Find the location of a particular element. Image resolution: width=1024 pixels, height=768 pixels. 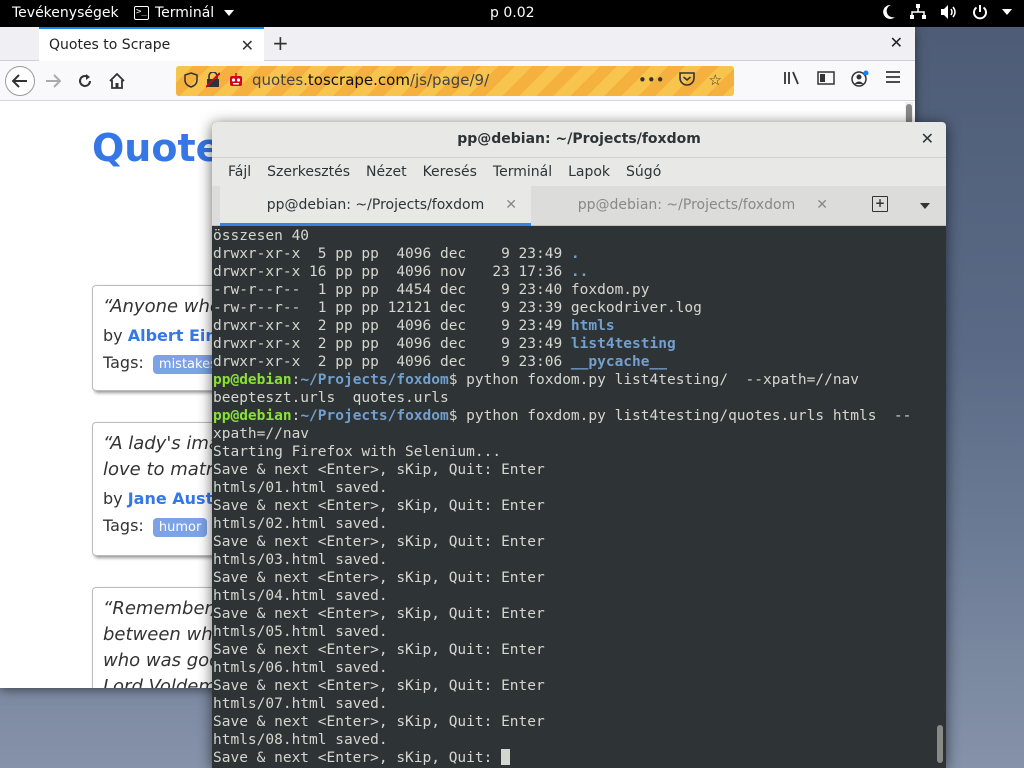

terminal-scrollbar is located at coordinates (940, 497).